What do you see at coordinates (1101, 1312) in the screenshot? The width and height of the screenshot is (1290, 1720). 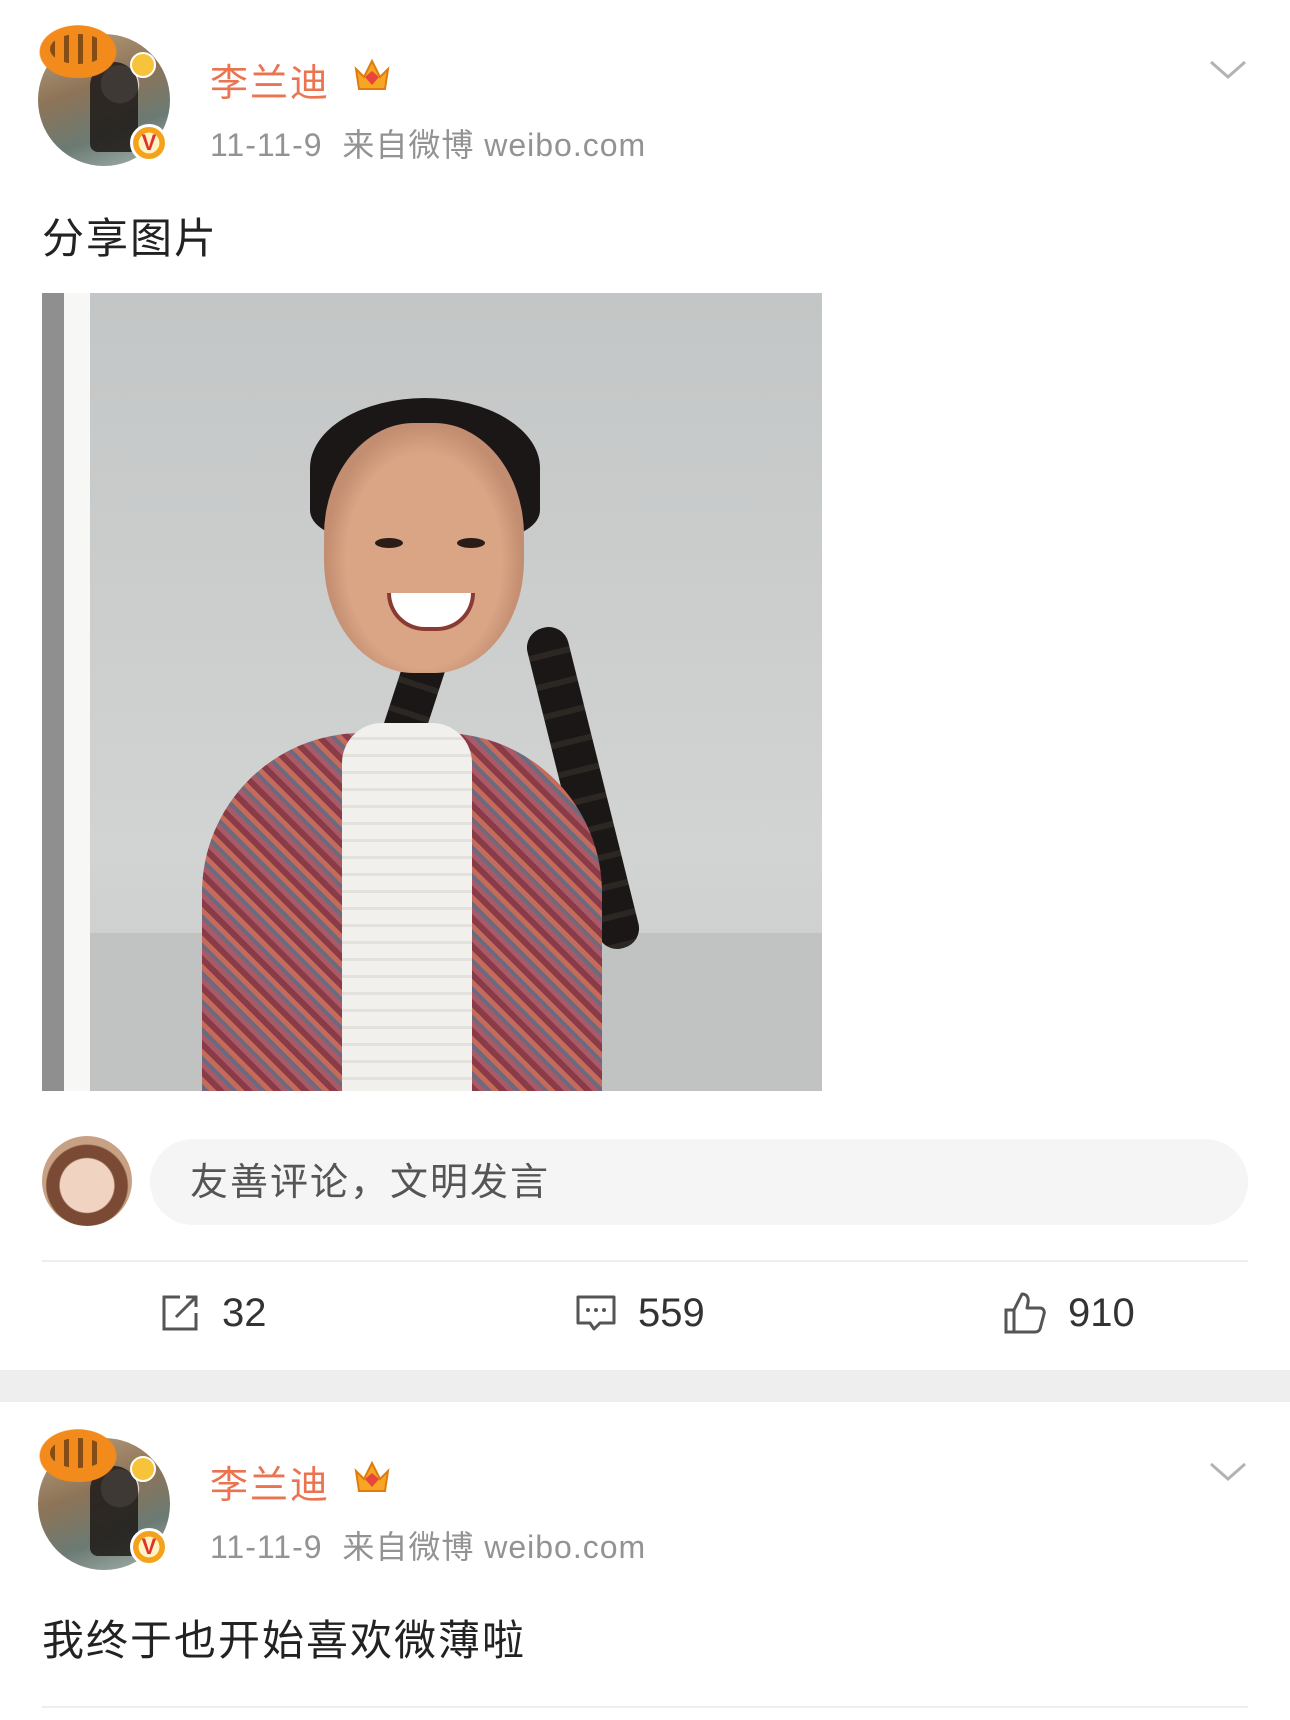 I see `like-count: 910` at bounding box center [1101, 1312].